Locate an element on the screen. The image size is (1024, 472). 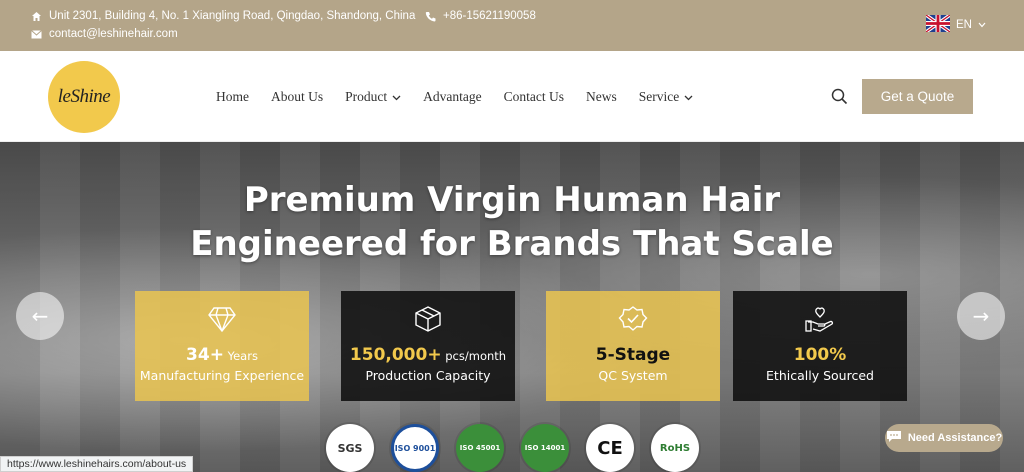
box-icon is located at coordinates (428, 319).